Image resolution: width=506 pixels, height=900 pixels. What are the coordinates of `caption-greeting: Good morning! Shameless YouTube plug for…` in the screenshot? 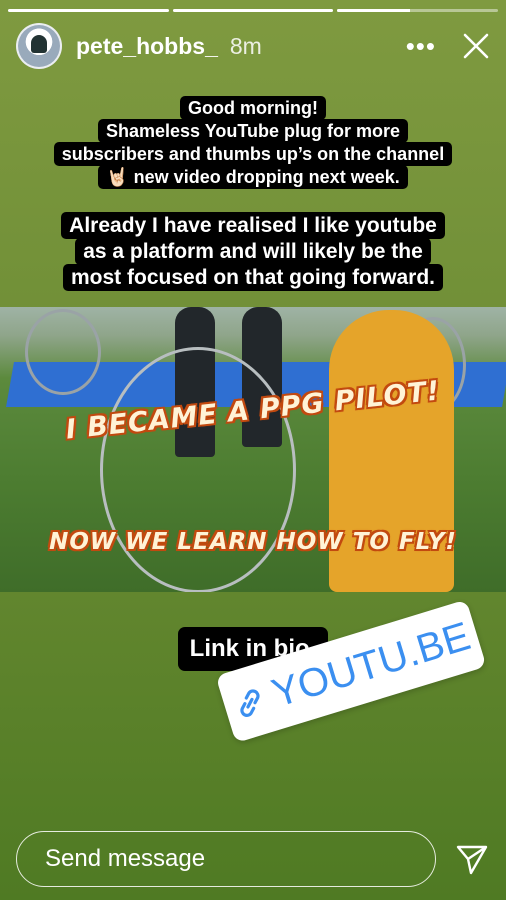 It's located at (253, 142).